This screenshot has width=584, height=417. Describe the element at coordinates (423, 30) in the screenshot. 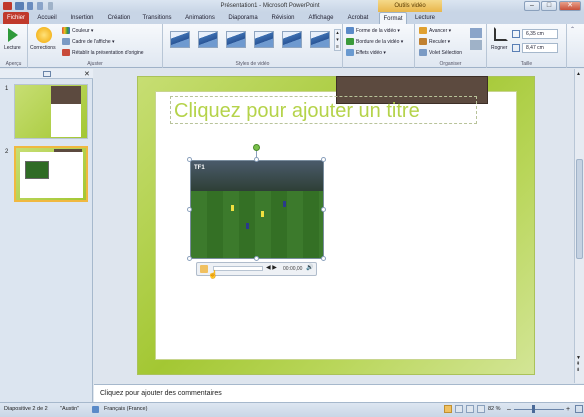

I see `bring-forward-icon` at that location.